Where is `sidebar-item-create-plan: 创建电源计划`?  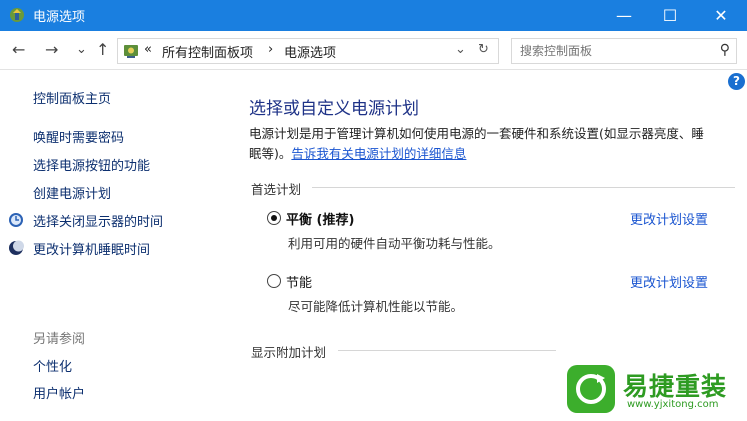 sidebar-item-create-plan: 创建电源计划 is located at coordinates (72, 192).